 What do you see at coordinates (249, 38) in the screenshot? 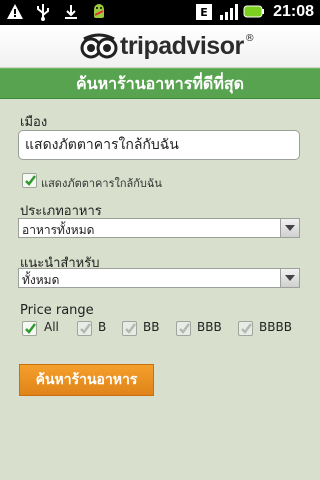
I see `registered-mark: ®` at bounding box center [249, 38].